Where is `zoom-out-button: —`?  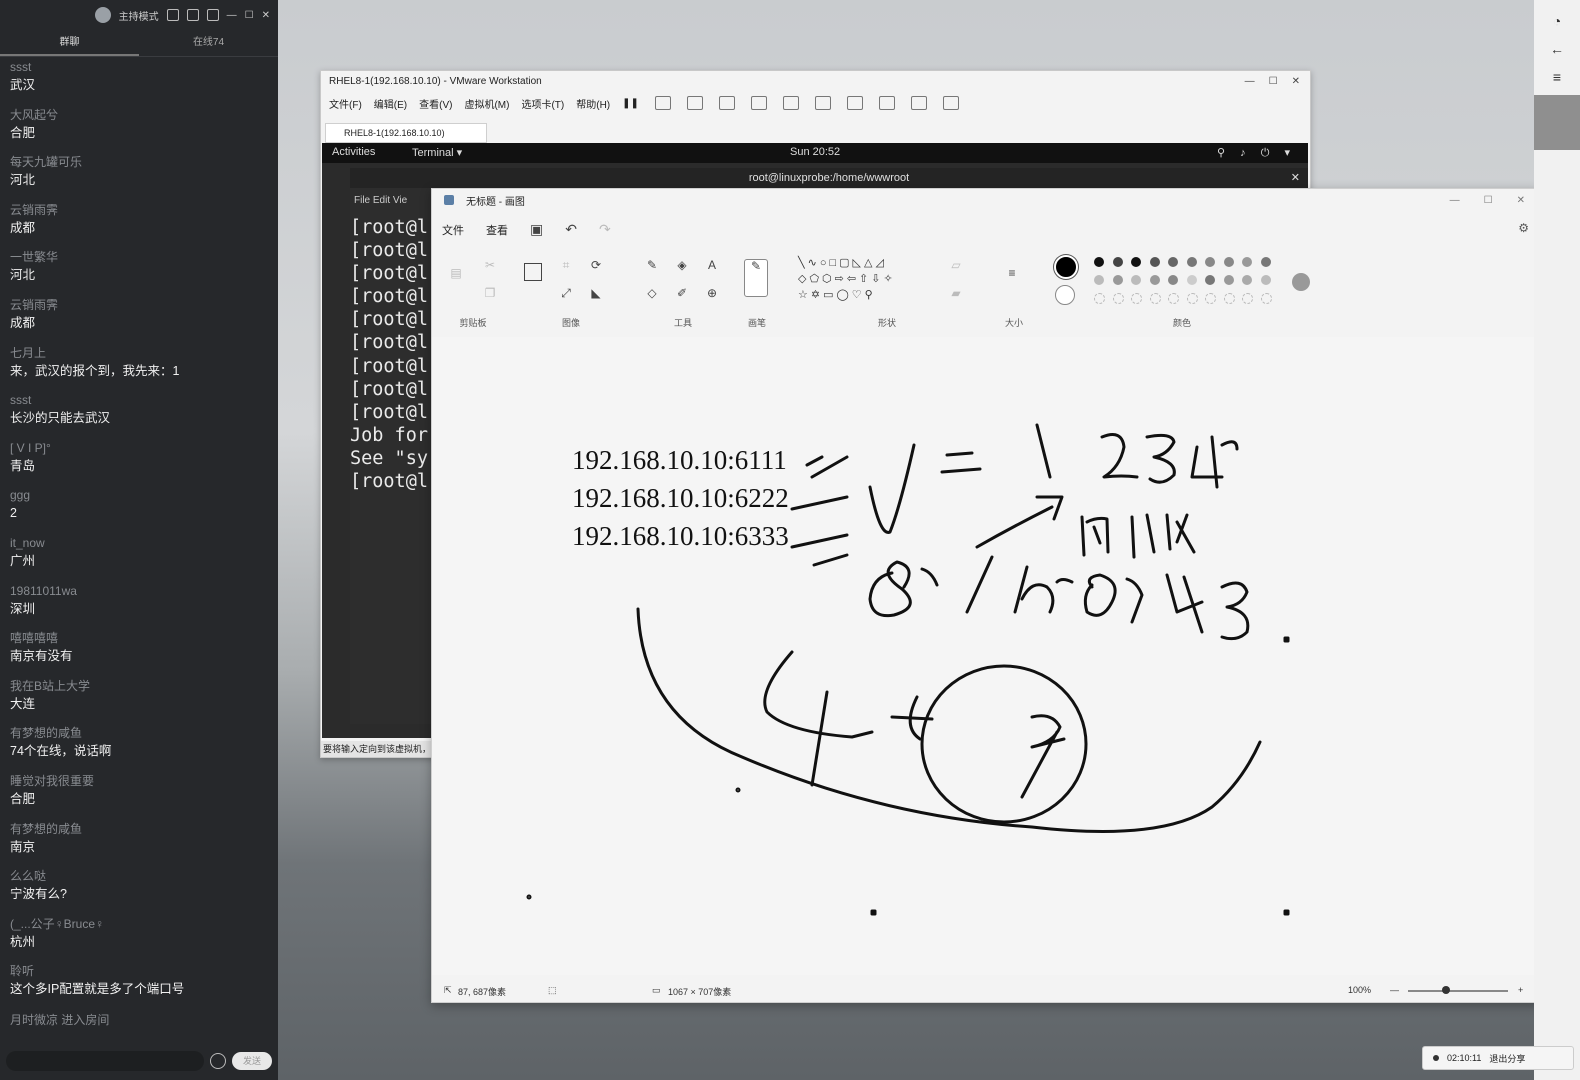 zoom-out-button: — is located at coordinates (1394, 990).